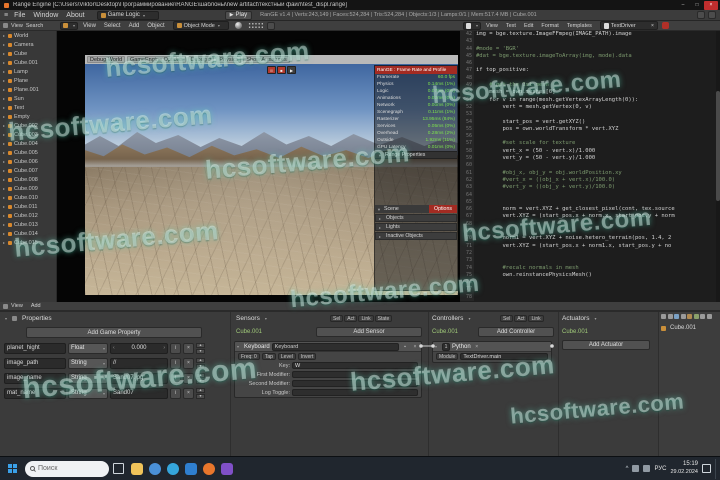  I want to click on logic-menu-add: Add, so click(36, 306).